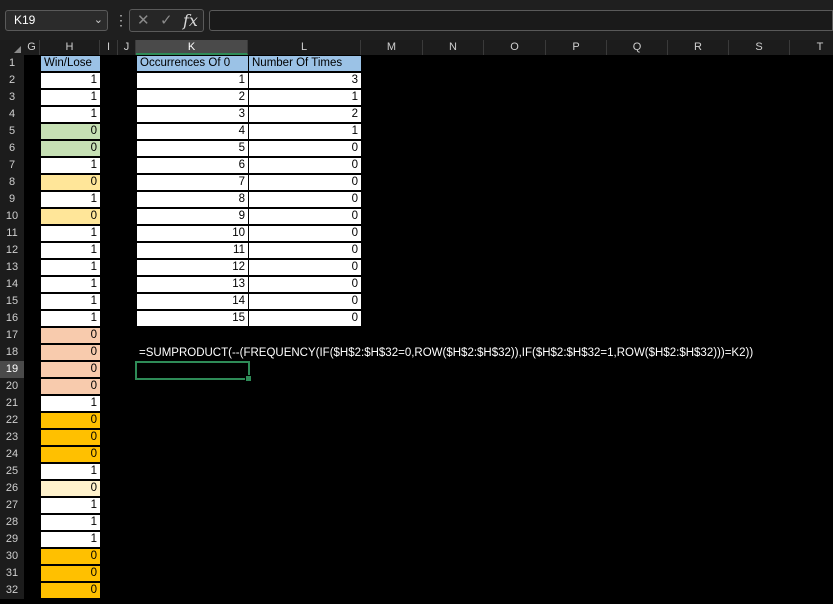 This screenshot has width=833, height=604. I want to click on check-icon: ✓, so click(166, 21).